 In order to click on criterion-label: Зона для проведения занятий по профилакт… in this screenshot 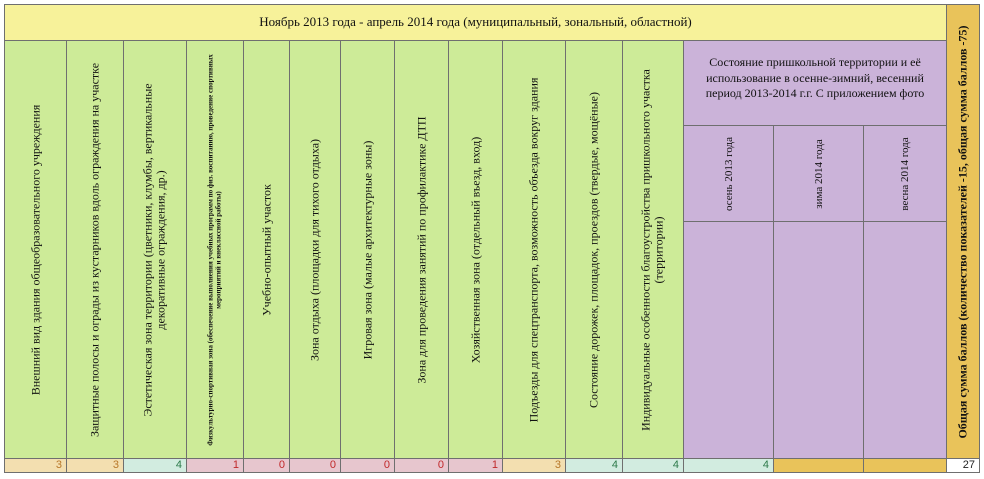, I will do `click(420, 249)`.